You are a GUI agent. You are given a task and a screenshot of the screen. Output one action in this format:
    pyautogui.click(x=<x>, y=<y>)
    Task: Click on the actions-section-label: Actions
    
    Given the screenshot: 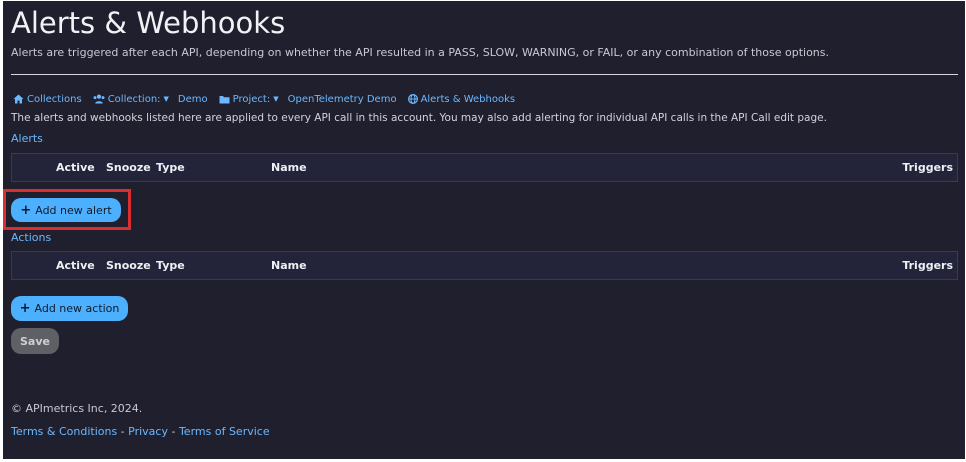 What is the action you would take?
    pyautogui.click(x=31, y=237)
    